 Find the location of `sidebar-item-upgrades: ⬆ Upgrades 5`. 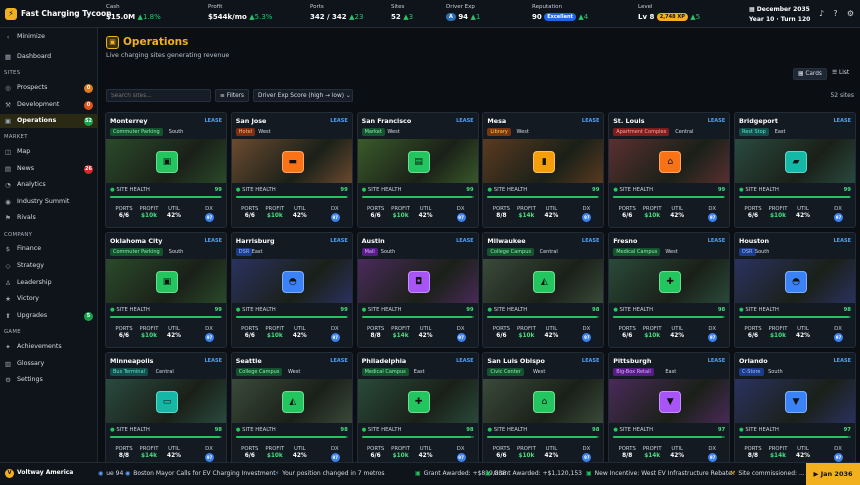

sidebar-item-upgrades: ⬆ Upgrades 5 is located at coordinates (49, 316).